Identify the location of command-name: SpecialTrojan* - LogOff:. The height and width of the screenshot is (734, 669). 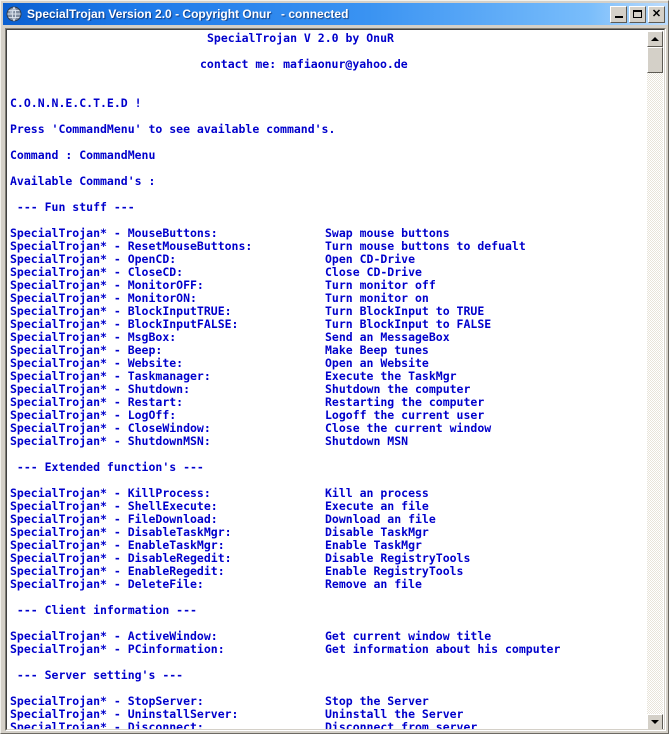
(93, 415).